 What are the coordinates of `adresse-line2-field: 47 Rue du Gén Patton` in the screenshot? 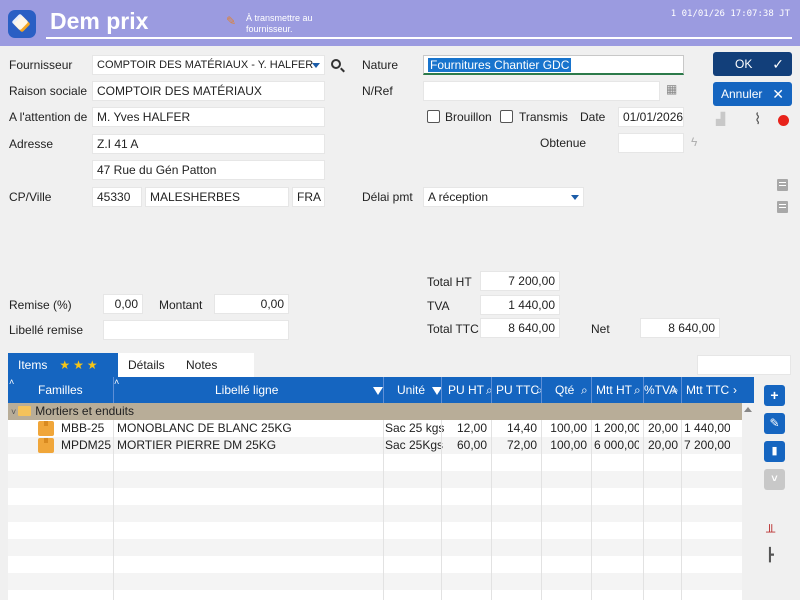 It's located at (208, 170).